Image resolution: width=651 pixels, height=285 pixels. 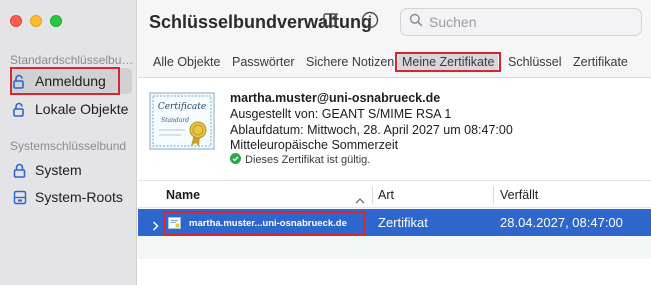 I want to click on sort-ascending-icon, so click(x=360, y=200).